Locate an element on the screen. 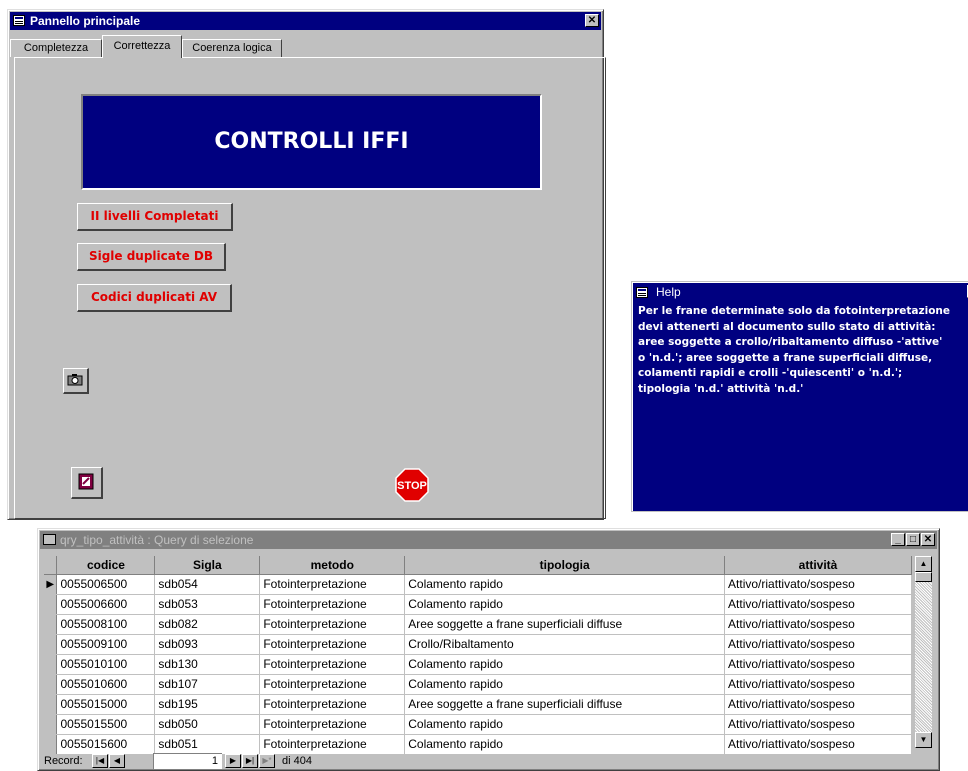  codici-duplicati-button: Codici duplicati AV is located at coordinates (154, 298).